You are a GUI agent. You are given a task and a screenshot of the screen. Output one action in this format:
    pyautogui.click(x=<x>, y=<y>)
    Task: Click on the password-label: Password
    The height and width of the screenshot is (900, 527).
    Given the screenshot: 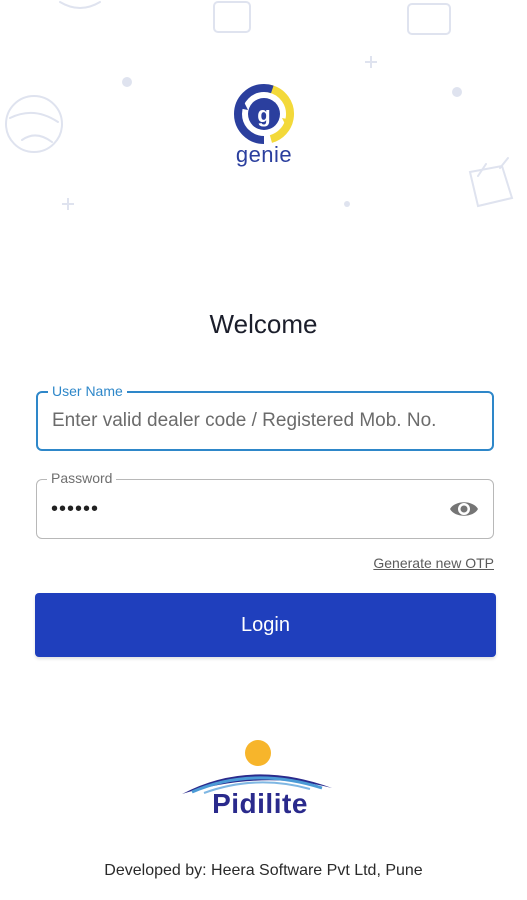 What is the action you would take?
    pyautogui.click(x=82, y=478)
    